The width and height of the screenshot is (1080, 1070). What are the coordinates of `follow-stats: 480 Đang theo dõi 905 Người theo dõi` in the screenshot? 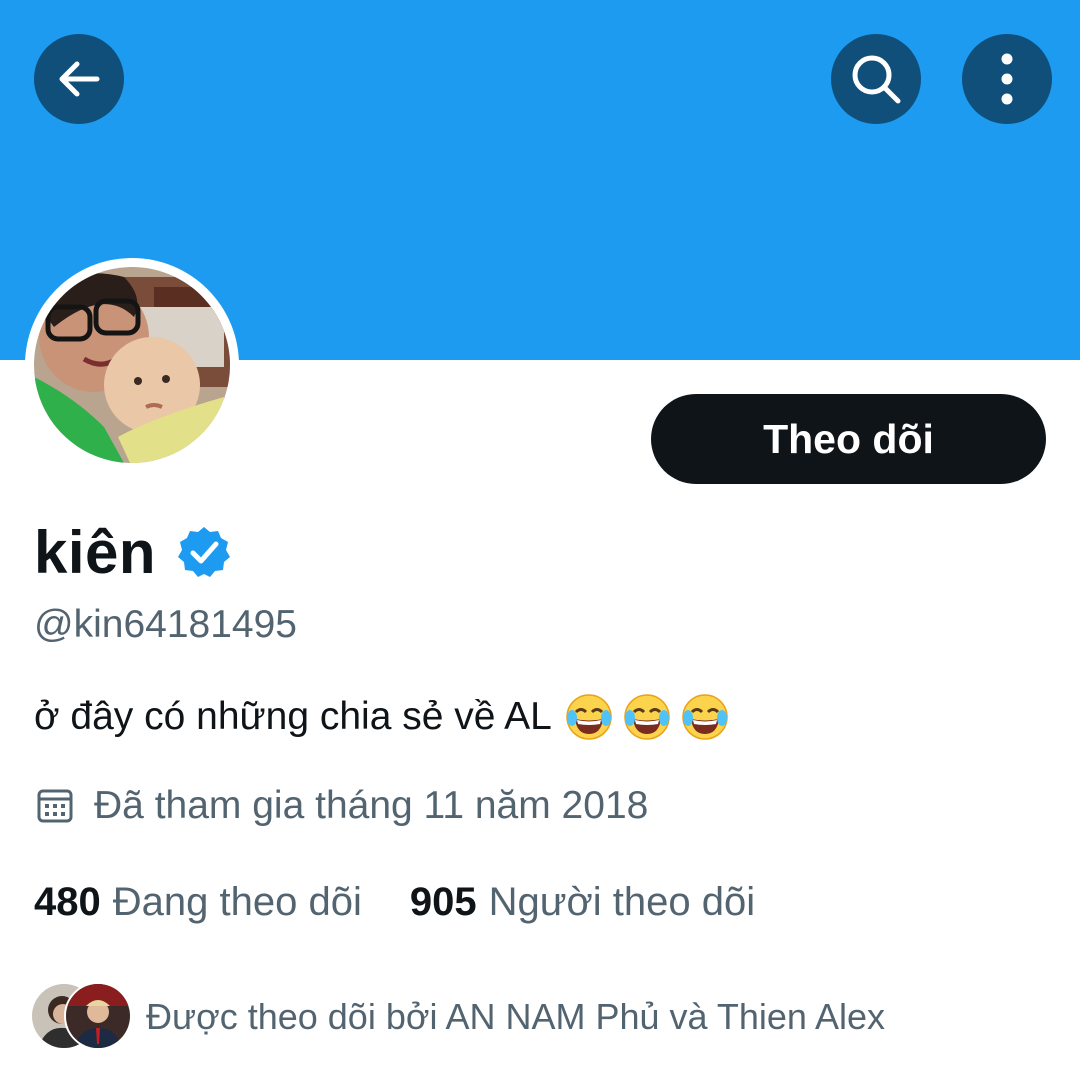 It's located at (394, 902).